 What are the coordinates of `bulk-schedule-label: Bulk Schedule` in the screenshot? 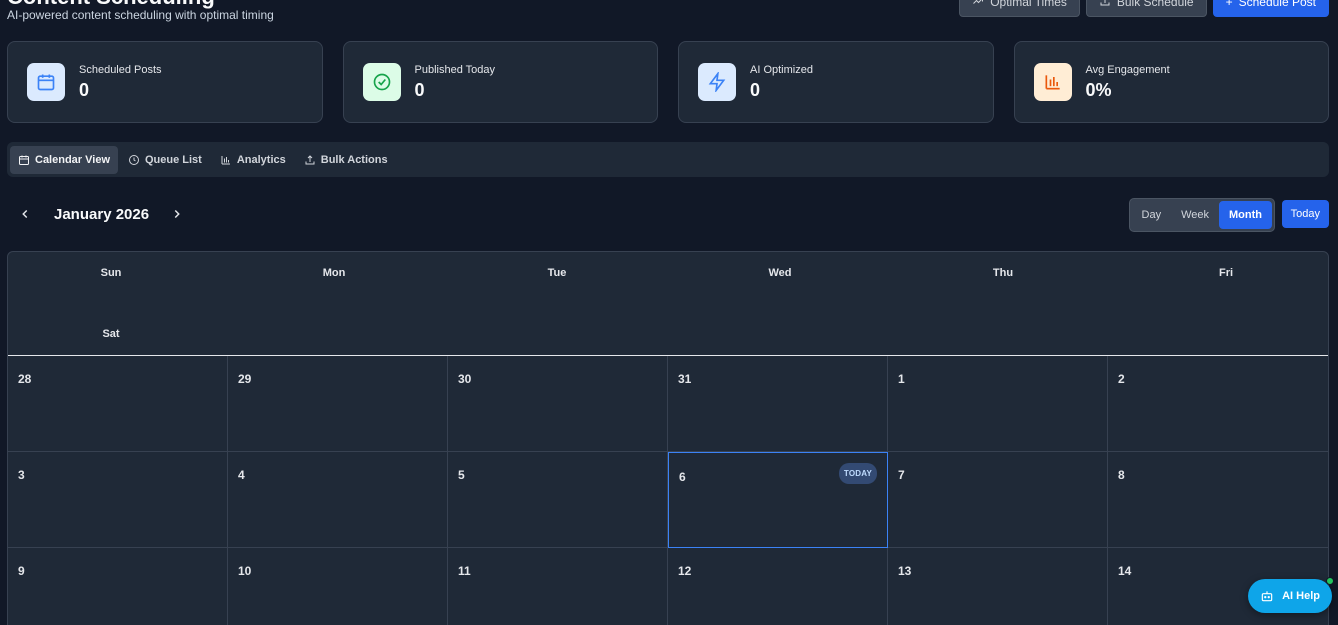 It's located at (1155, 4).